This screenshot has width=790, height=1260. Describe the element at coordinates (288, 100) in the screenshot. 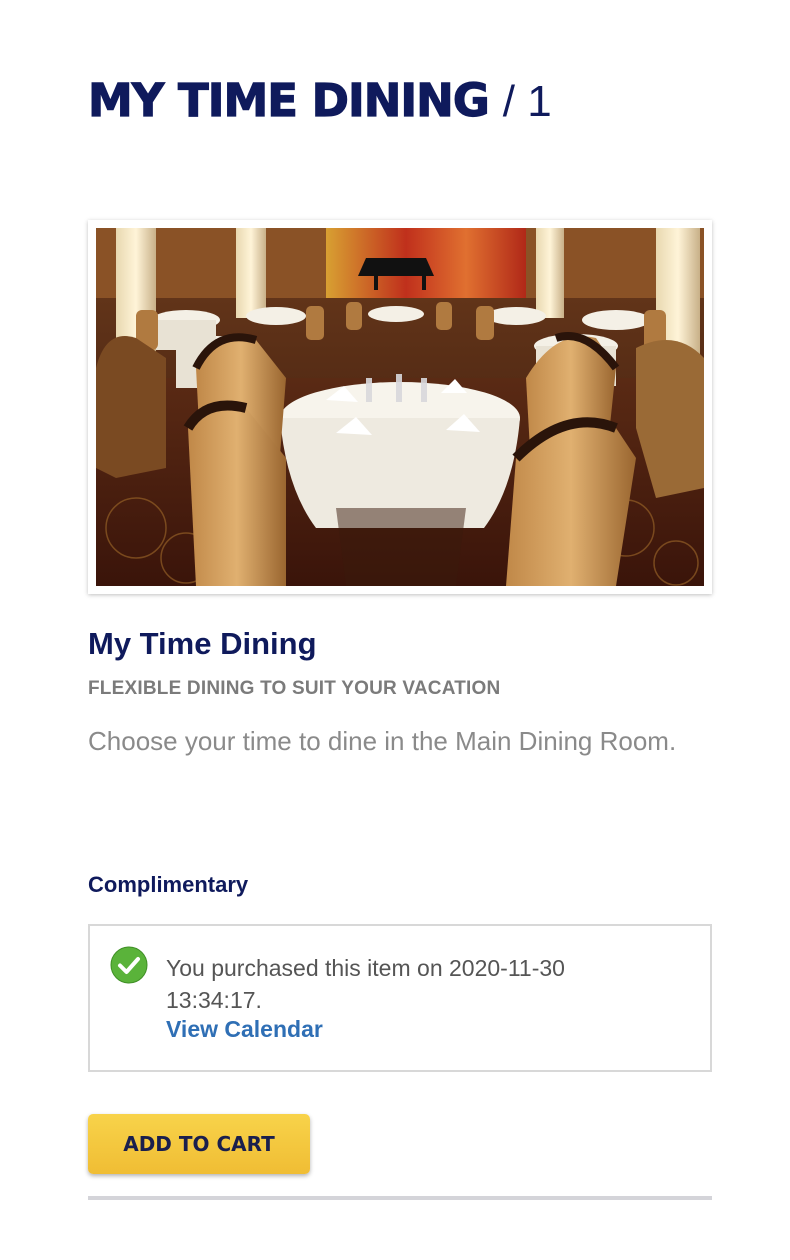

I see `page-title: MY TIME DINING` at that location.